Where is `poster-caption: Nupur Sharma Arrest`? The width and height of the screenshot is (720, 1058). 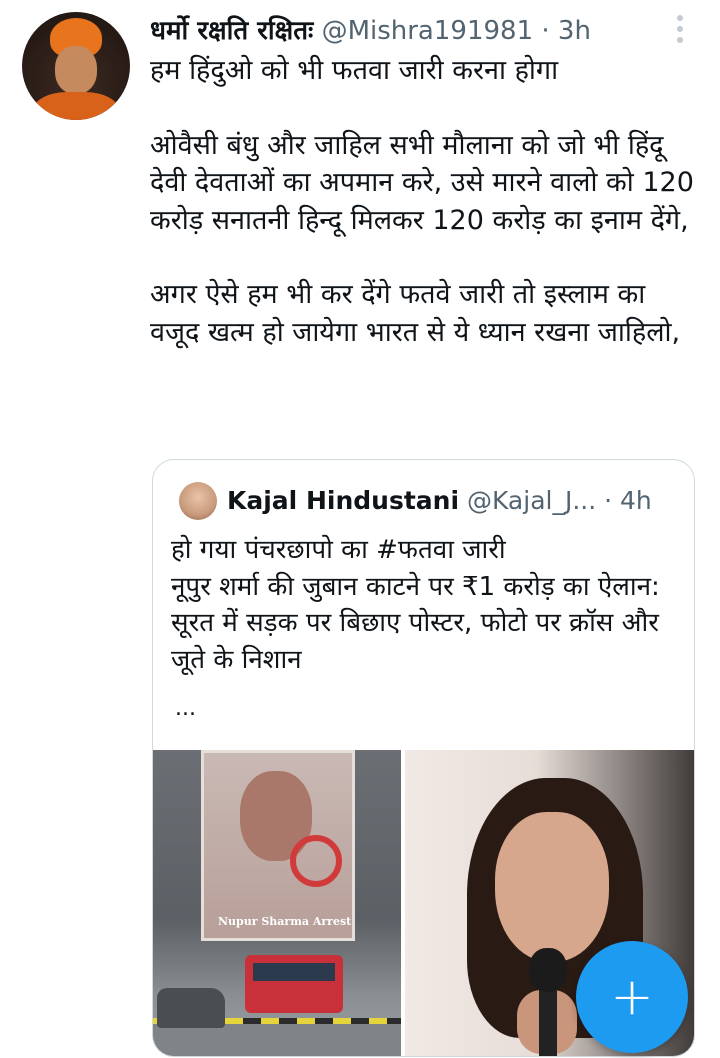 poster-caption: Nupur Sharma Arrest is located at coordinates (285, 921).